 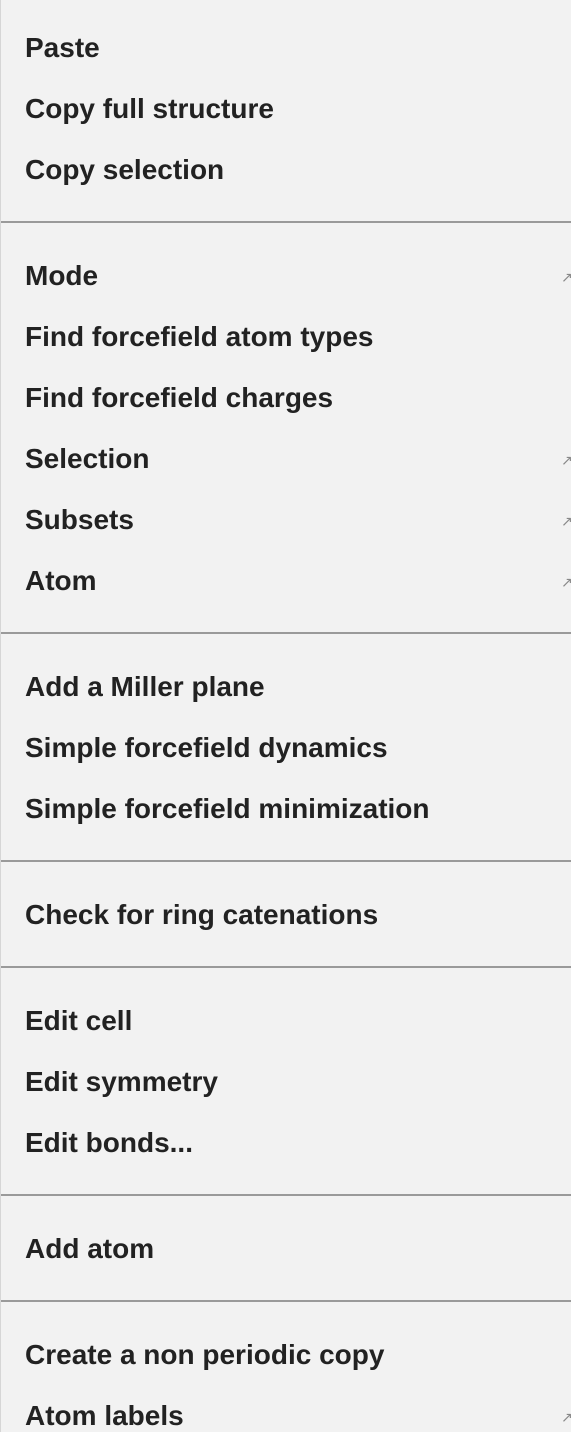 I want to click on menu-item-label: Add a Miller plane, so click(x=145, y=686).